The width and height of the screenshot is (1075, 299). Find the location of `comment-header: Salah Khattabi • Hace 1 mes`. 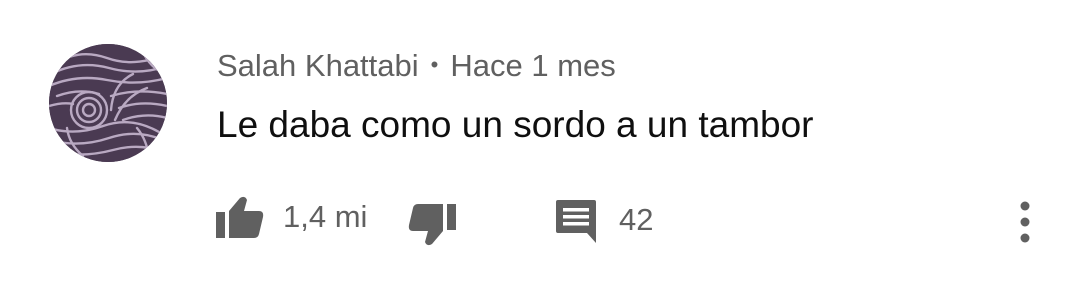

comment-header: Salah Khattabi • Hace 1 mes is located at coordinates (416, 66).